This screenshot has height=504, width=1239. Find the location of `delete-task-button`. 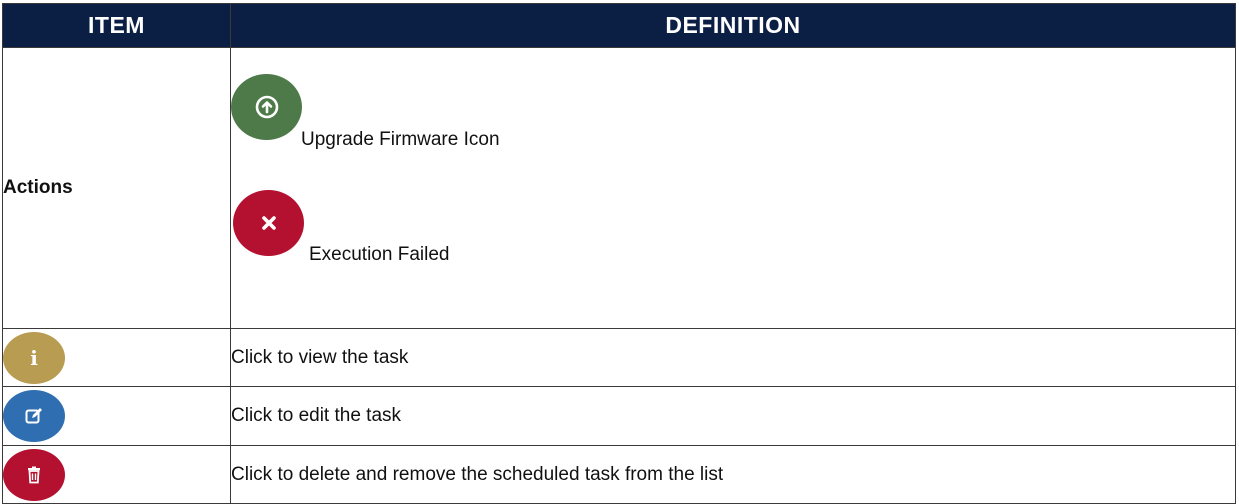

delete-task-button is located at coordinates (34, 474).